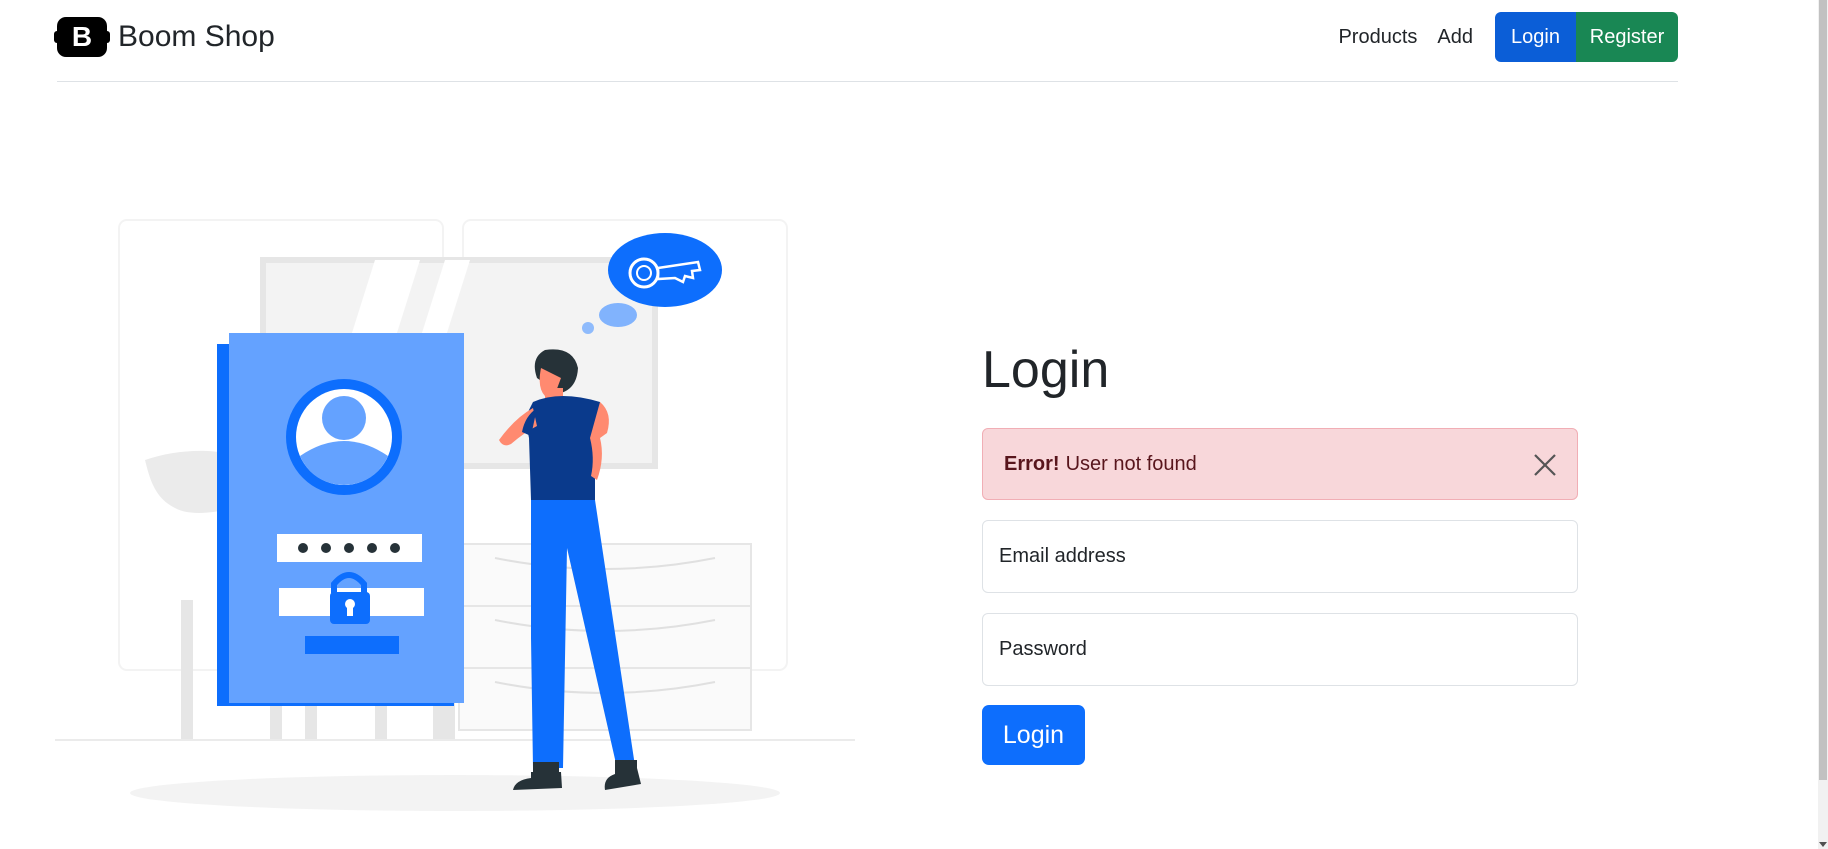 The image size is (1828, 849). I want to click on nav-login-button: Login, so click(1535, 37).